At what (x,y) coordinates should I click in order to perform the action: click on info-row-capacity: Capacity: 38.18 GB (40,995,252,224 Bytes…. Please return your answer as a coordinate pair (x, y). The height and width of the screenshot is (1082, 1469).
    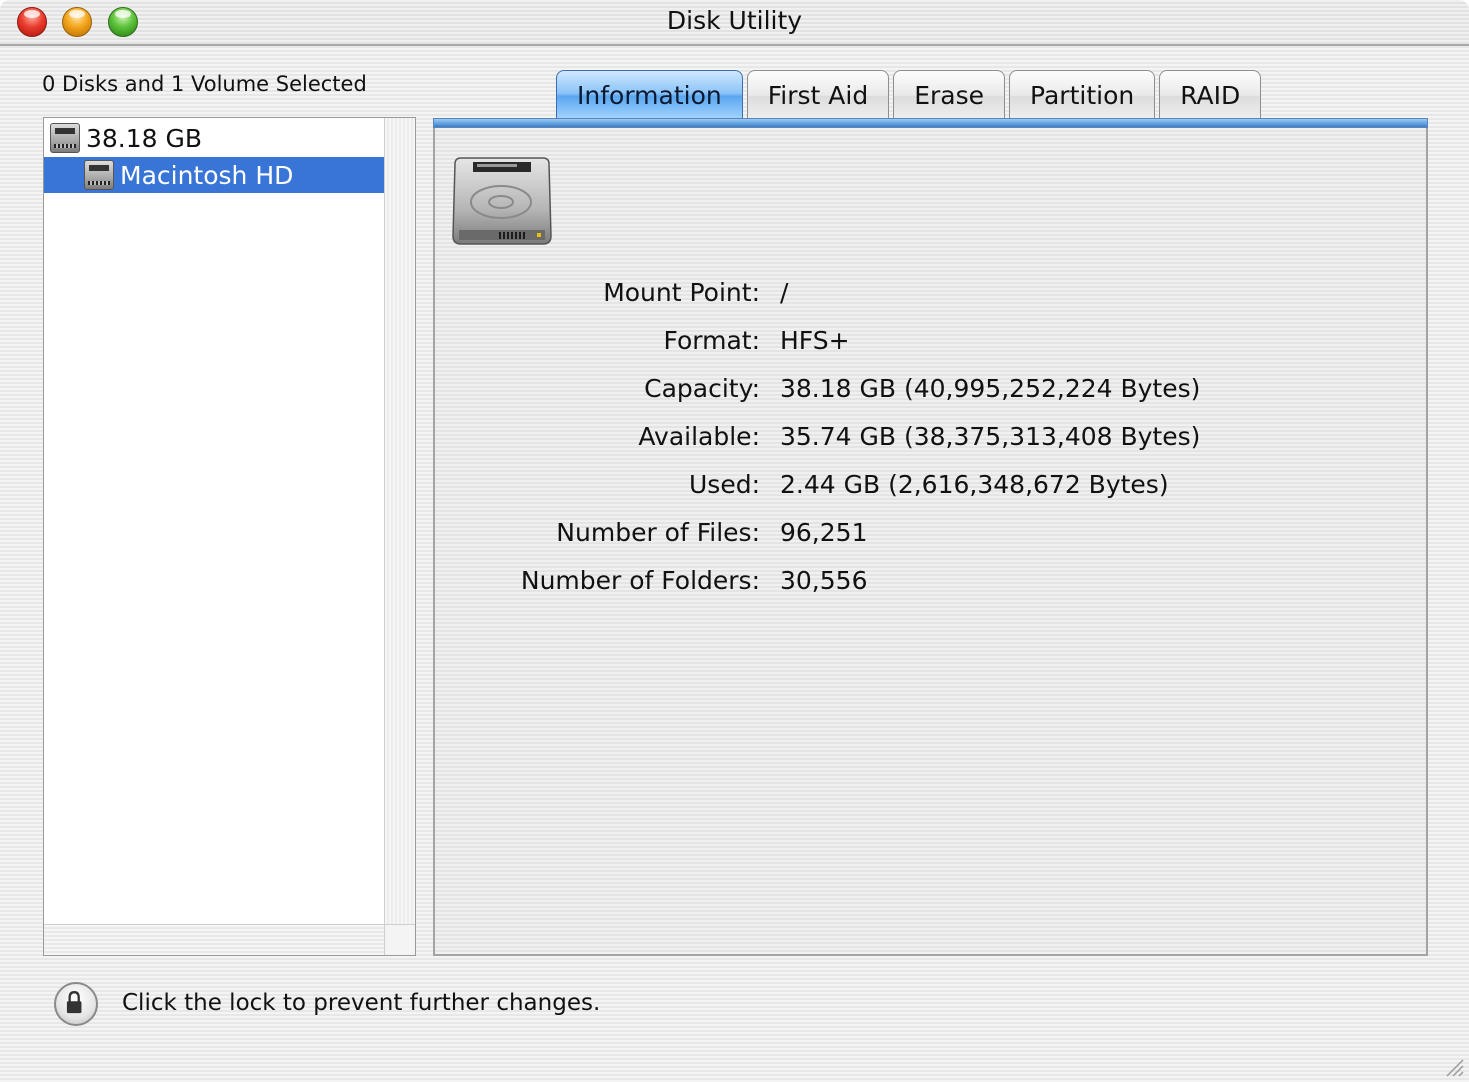
    Looking at the image, I should click on (930, 388).